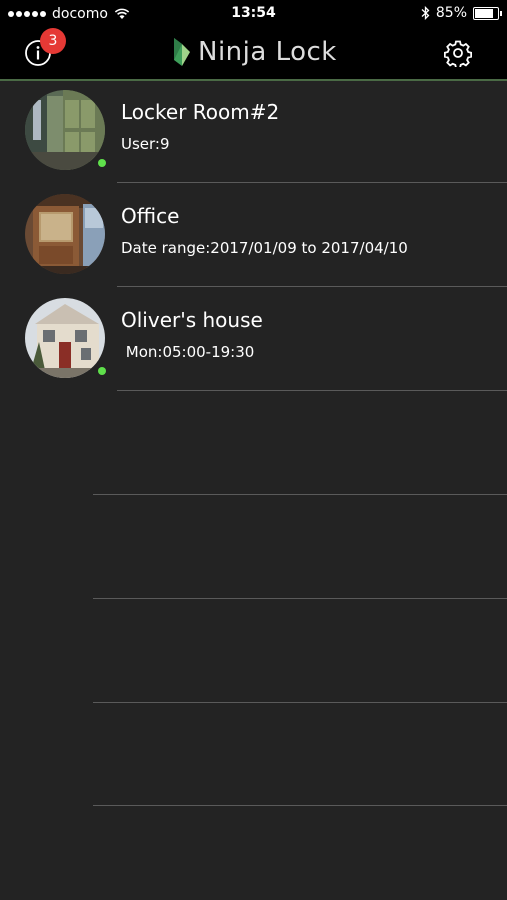 This screenshot has height=900, width=507. What do you see at coordinates (267, 52) in the screenshot?
I see `app-title: Ninja Lock` at bounding box center [267, 52].